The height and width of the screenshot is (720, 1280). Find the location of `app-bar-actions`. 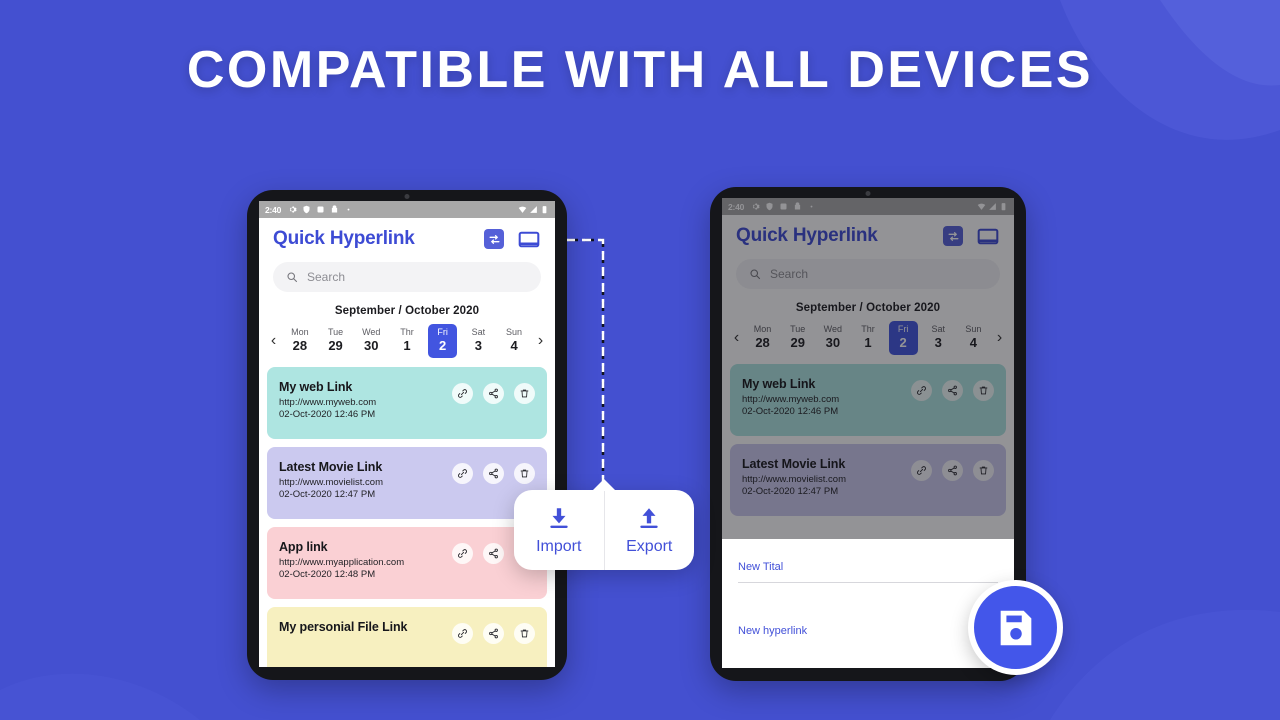

app-bar-actions is located at coordinates (971, 236).